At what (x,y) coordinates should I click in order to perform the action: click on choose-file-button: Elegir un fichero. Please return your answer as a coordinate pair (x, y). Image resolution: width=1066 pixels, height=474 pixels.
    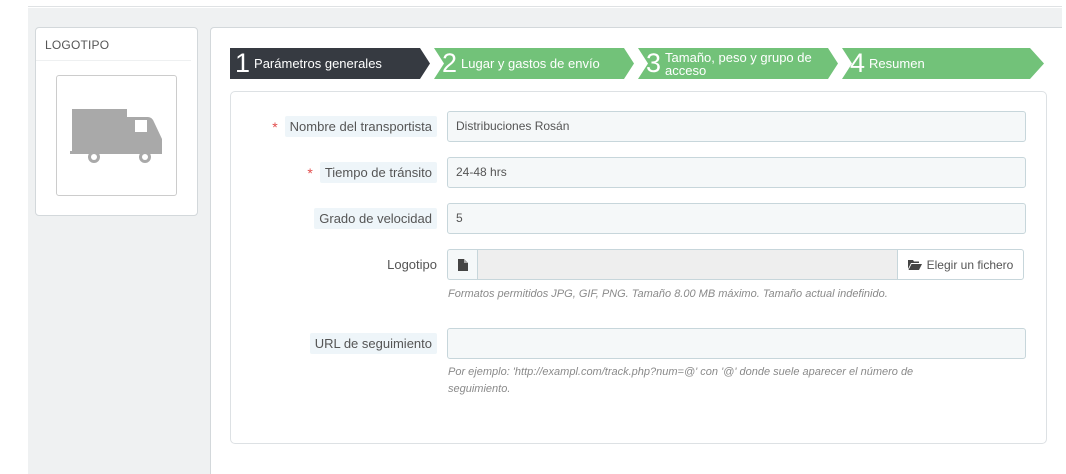
    Looking at the image, I should click on (960, 264).